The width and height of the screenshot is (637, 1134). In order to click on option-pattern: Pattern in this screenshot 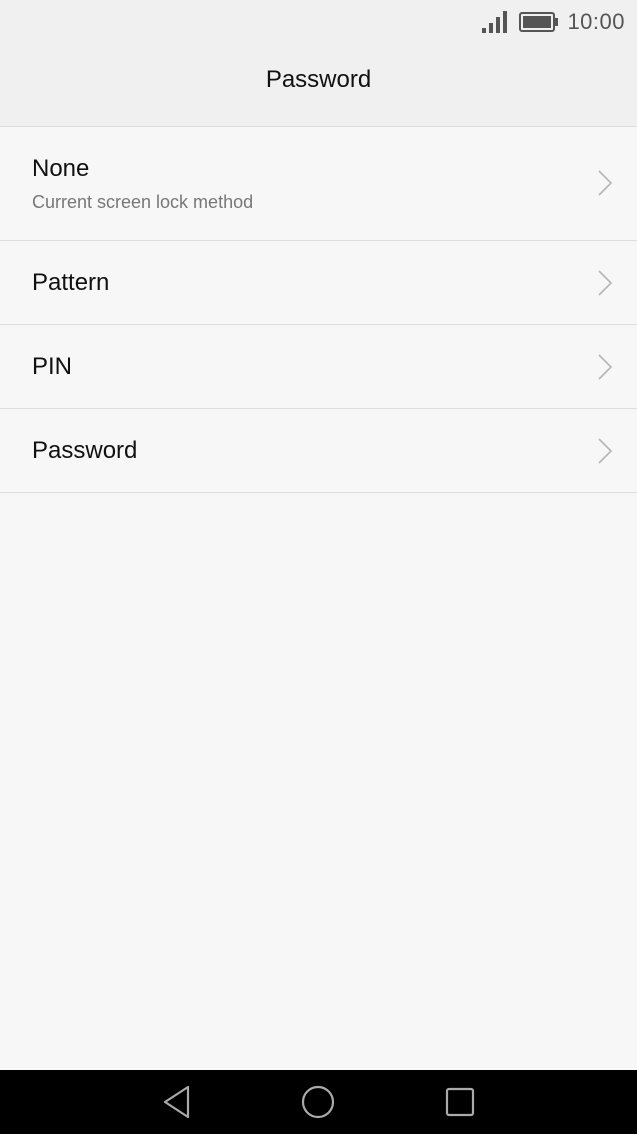, I will do `click(318, 283)`.